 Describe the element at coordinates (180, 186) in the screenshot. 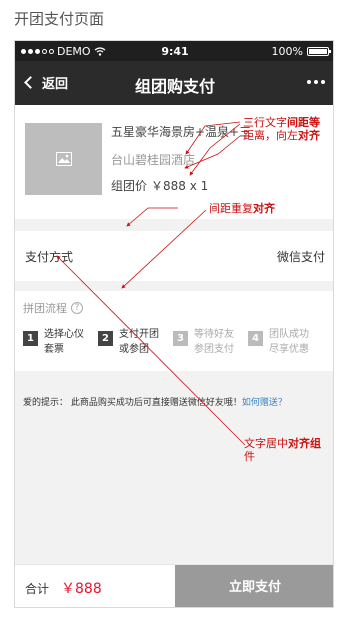

I see `group-price-value: ￥888 x 1` at that location.